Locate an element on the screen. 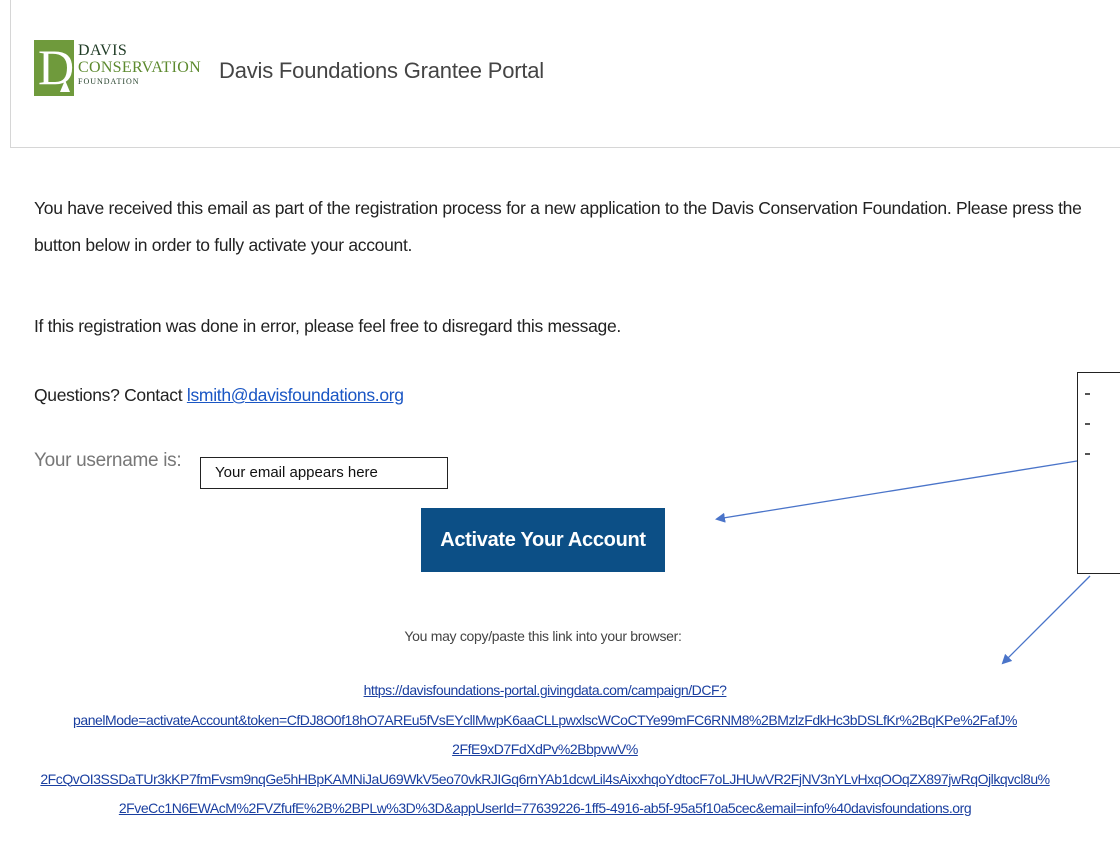 This screenshot has height=856, width=1120. portal-title: Davis Foundations Grantee Portal is located at coordinates (381, 70).